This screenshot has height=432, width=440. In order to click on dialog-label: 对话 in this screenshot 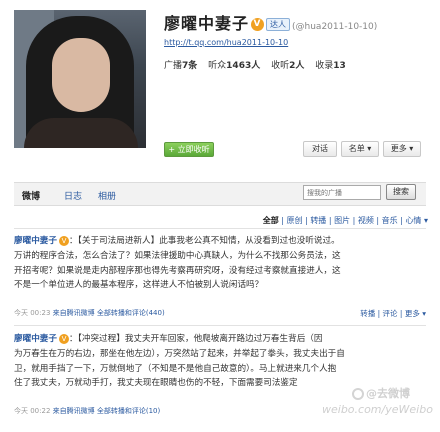, I will do `click(320, 148)`.